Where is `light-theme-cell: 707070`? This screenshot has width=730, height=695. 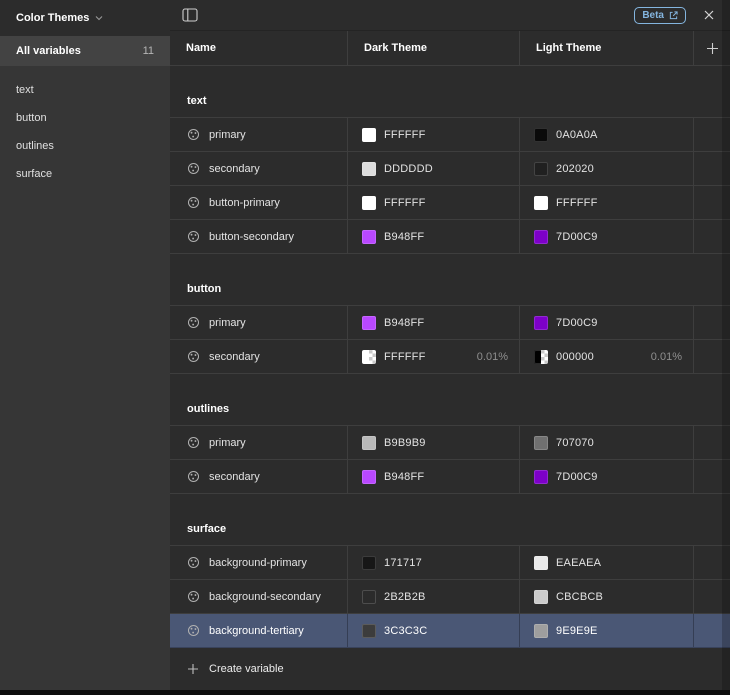
light-theme-cell: 707070 is located at coordinates (606, 442).